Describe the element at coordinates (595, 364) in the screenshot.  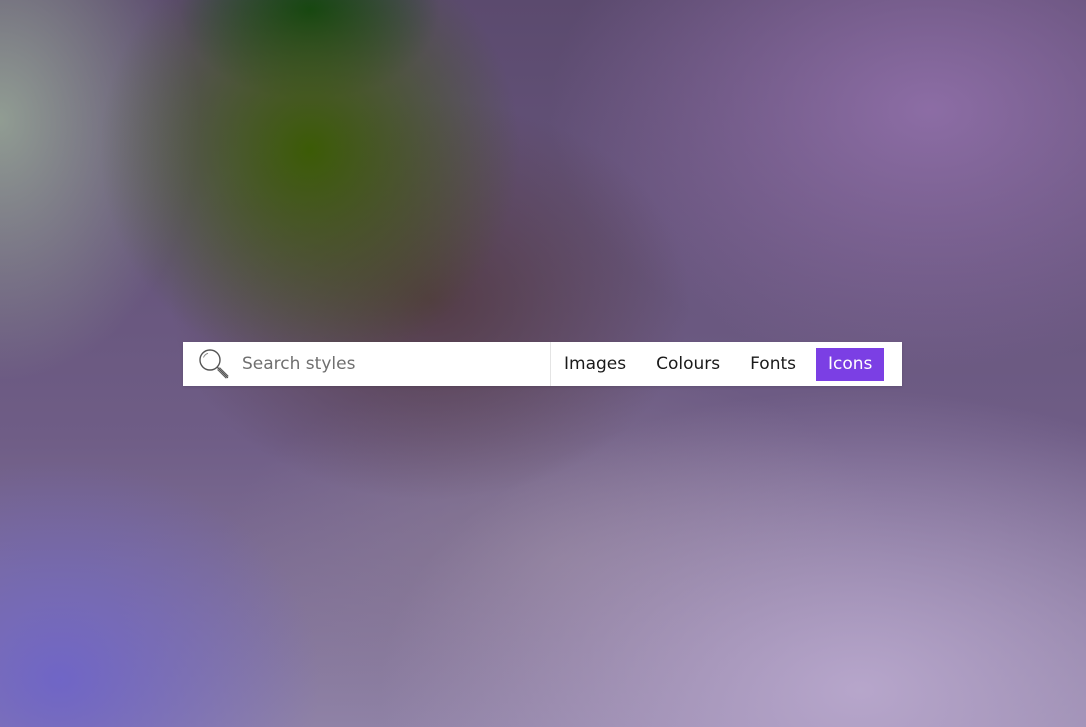
I see `tab-images: Images` at that location.